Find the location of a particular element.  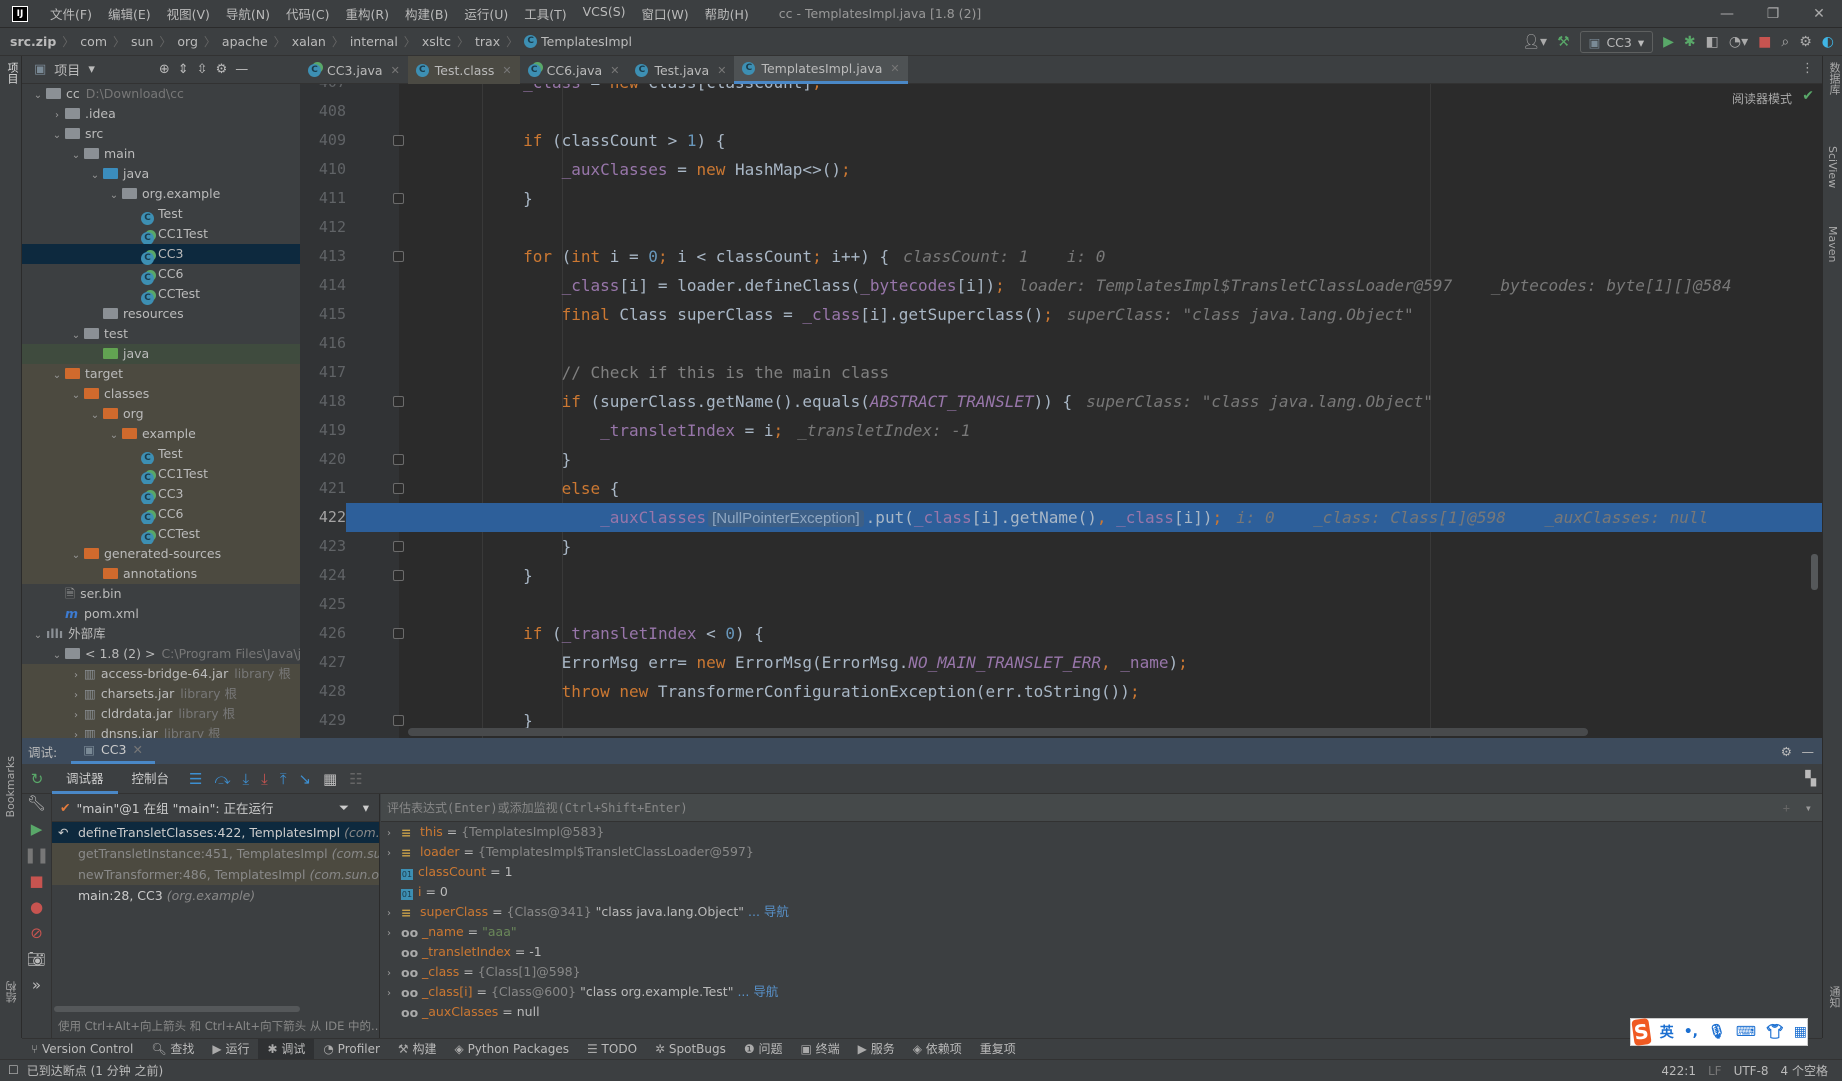

profile-icon: ◔▾ is located at coordinates (1738, 42).